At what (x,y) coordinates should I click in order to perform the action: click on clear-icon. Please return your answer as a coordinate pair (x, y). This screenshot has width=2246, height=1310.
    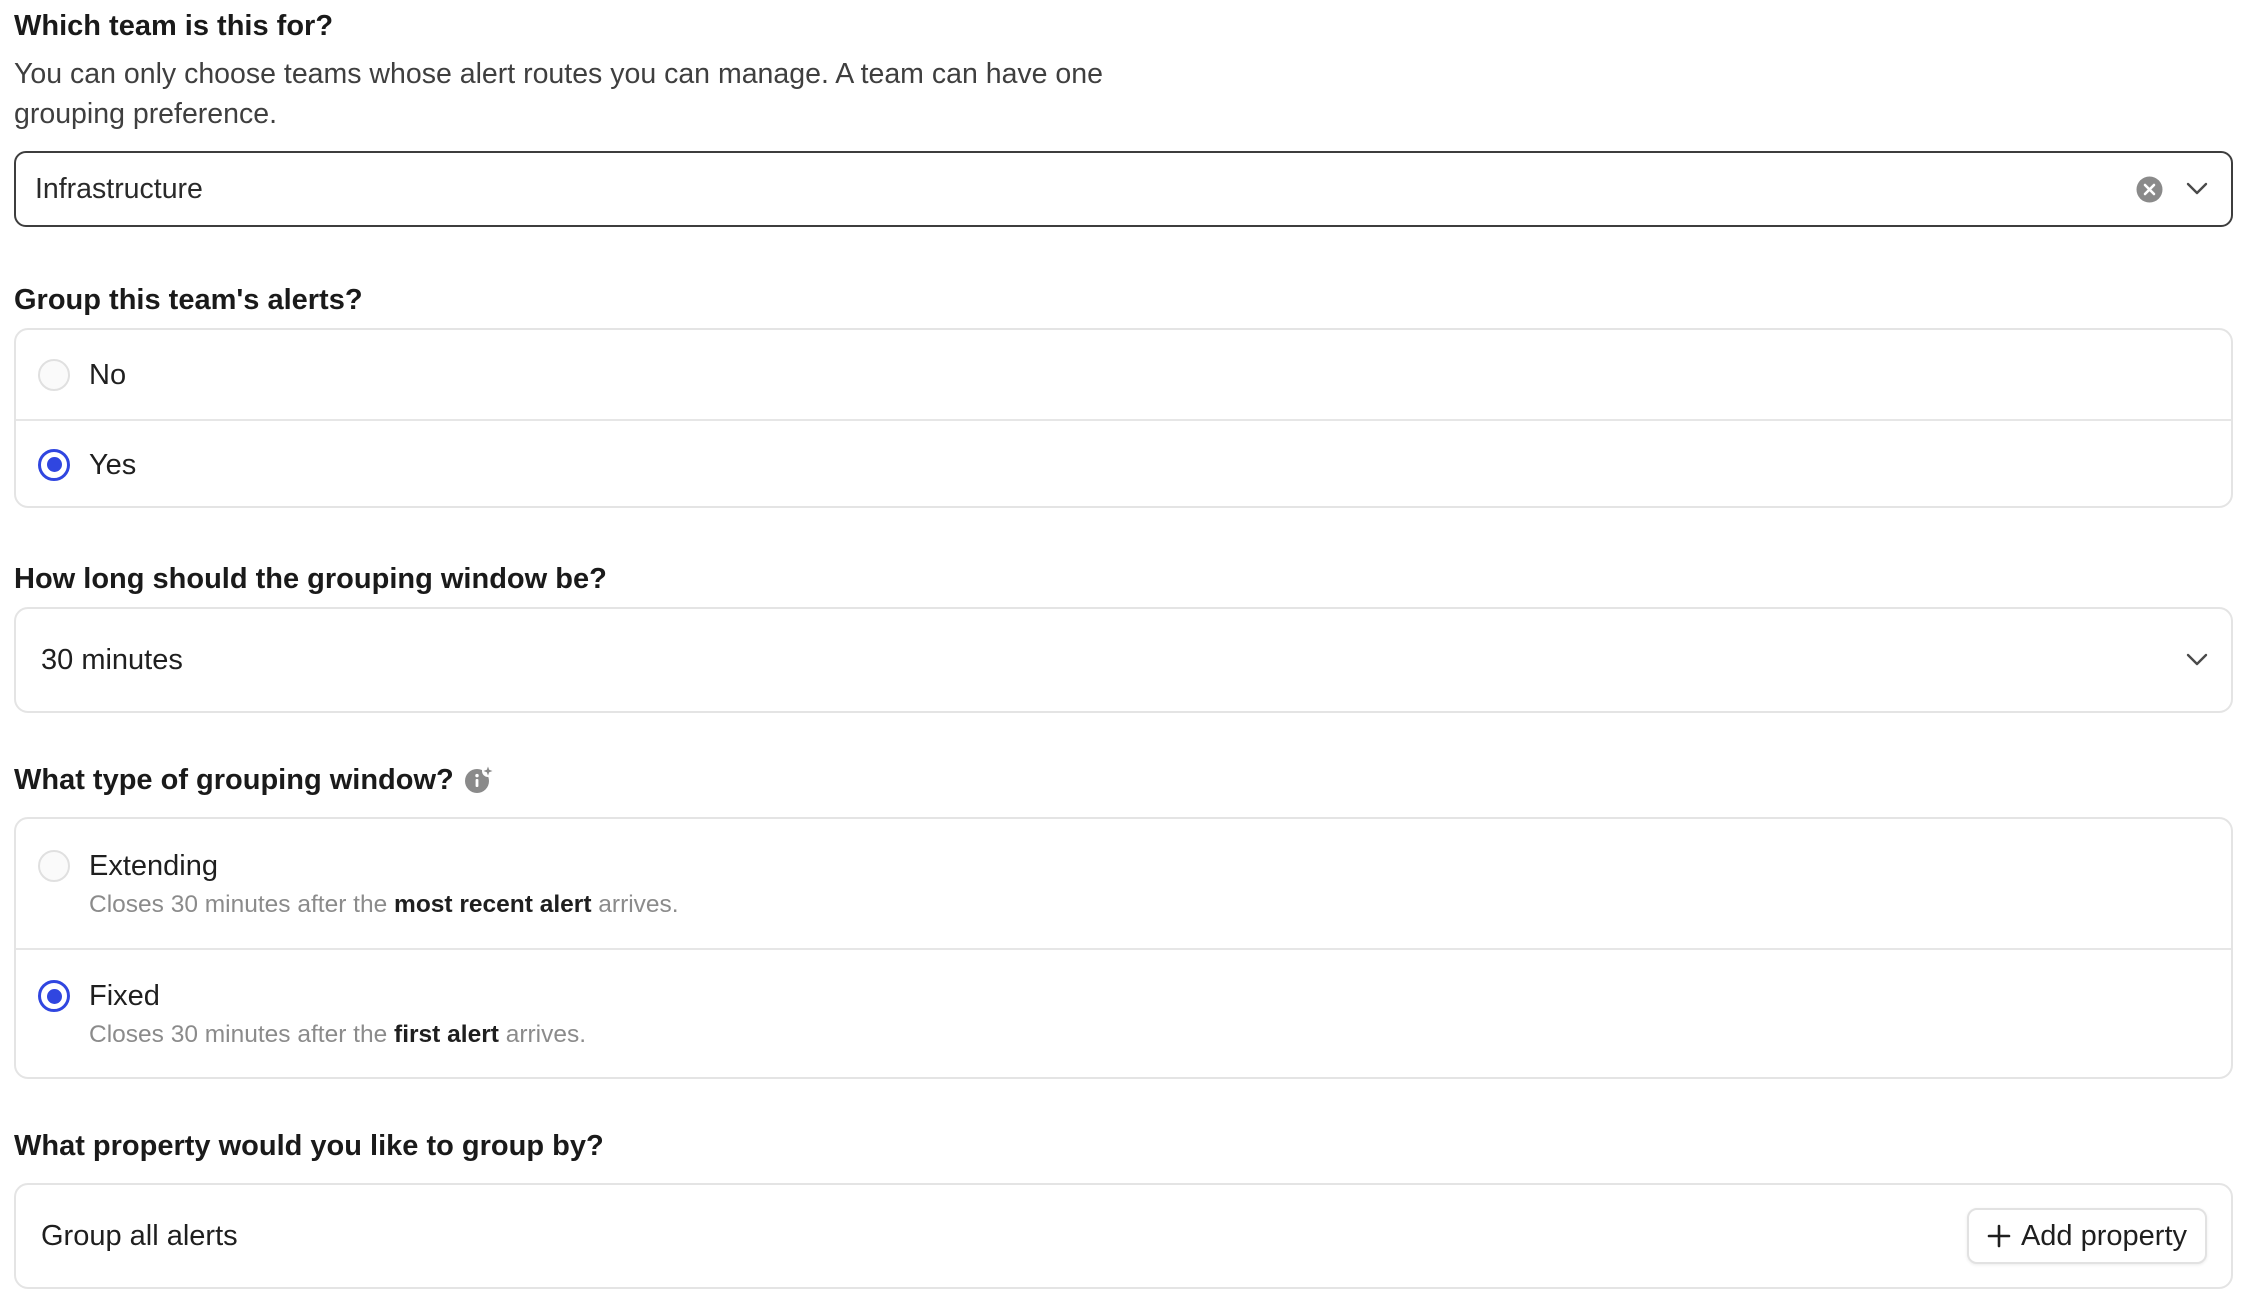
    Looking at the image, I should click on (2149, 189).